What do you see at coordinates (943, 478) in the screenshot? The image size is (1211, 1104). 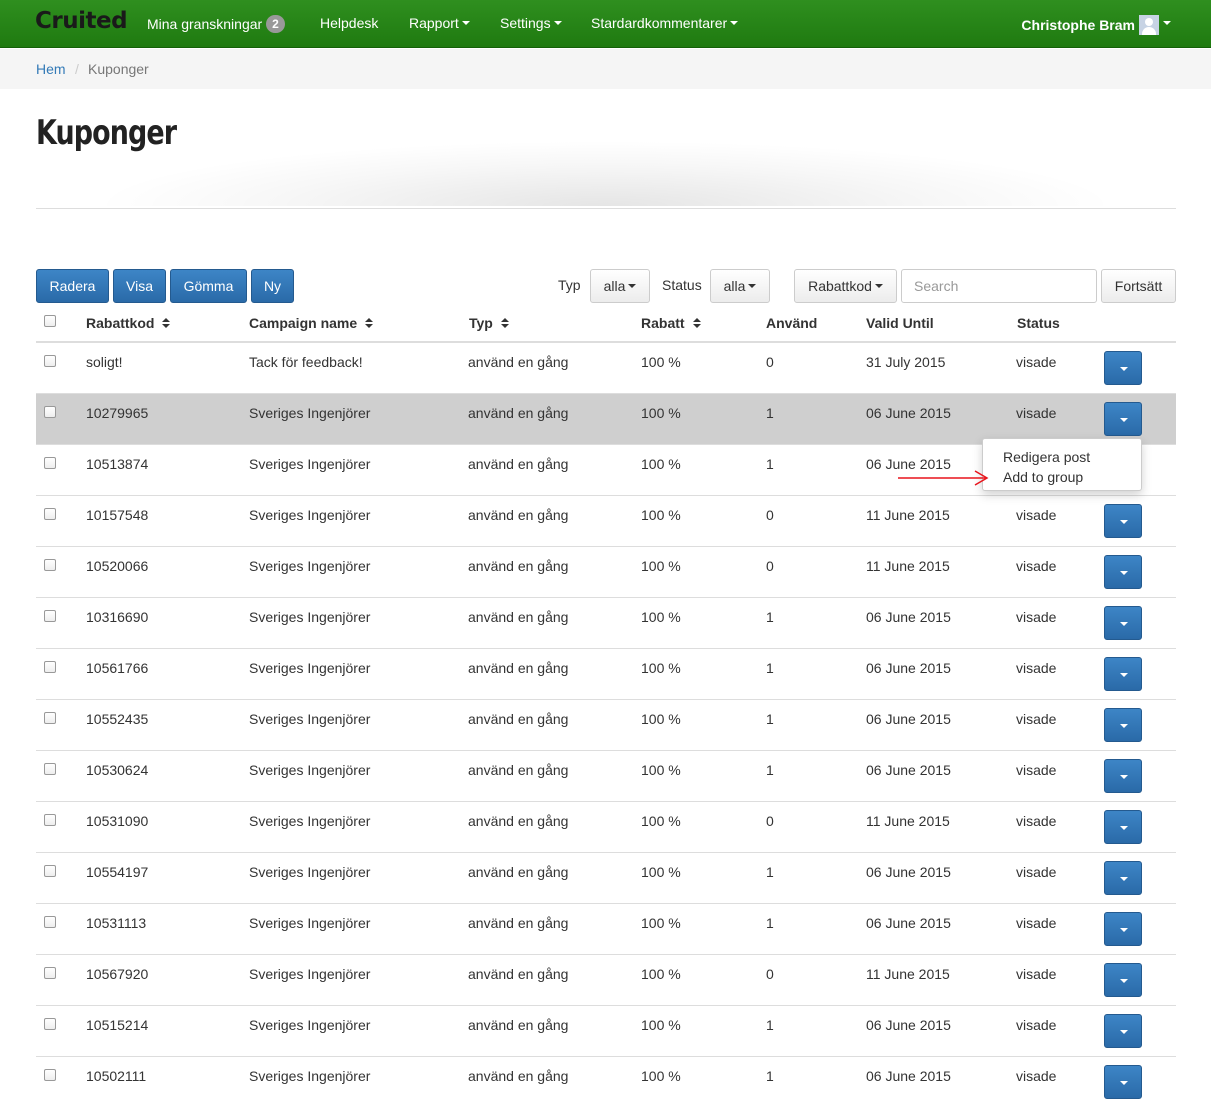 I see `red-arrow-icon` at bounding box center [943, 478].